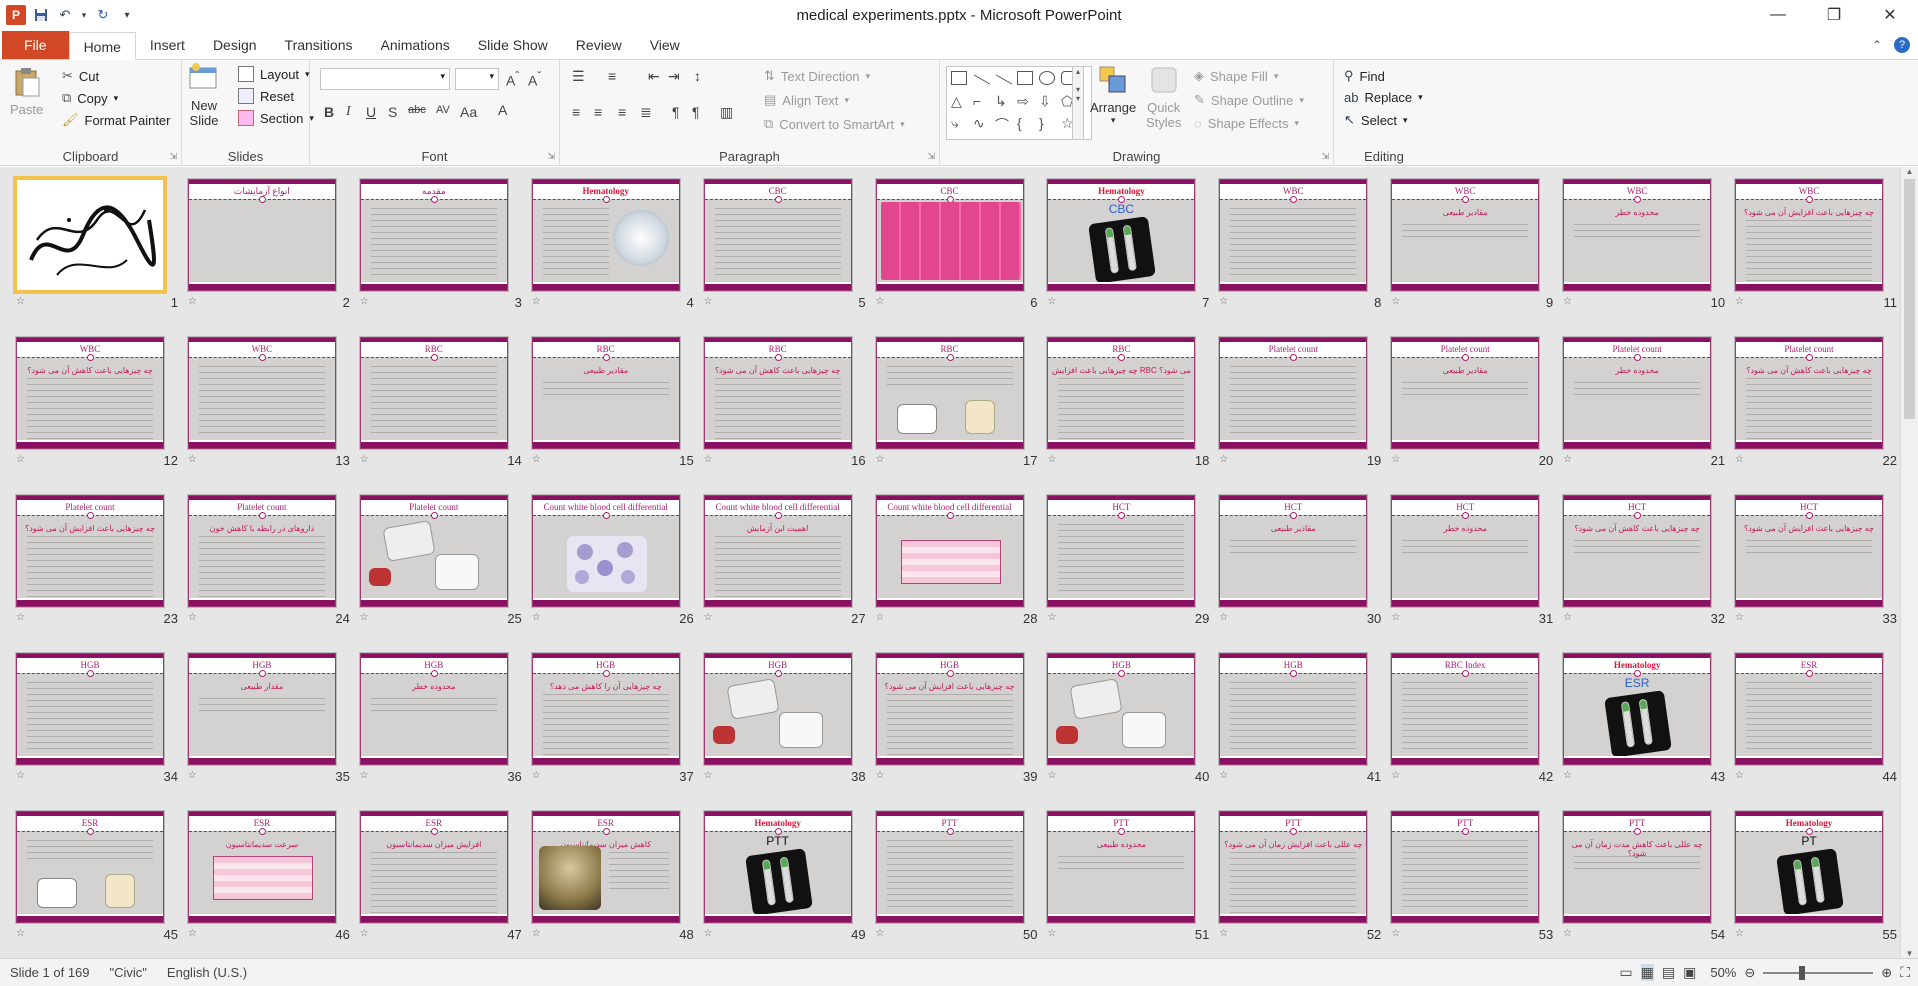  Describe the element at coordinates (726, 112) in the screenshot. I see `columns-icon: ▥` at that location.